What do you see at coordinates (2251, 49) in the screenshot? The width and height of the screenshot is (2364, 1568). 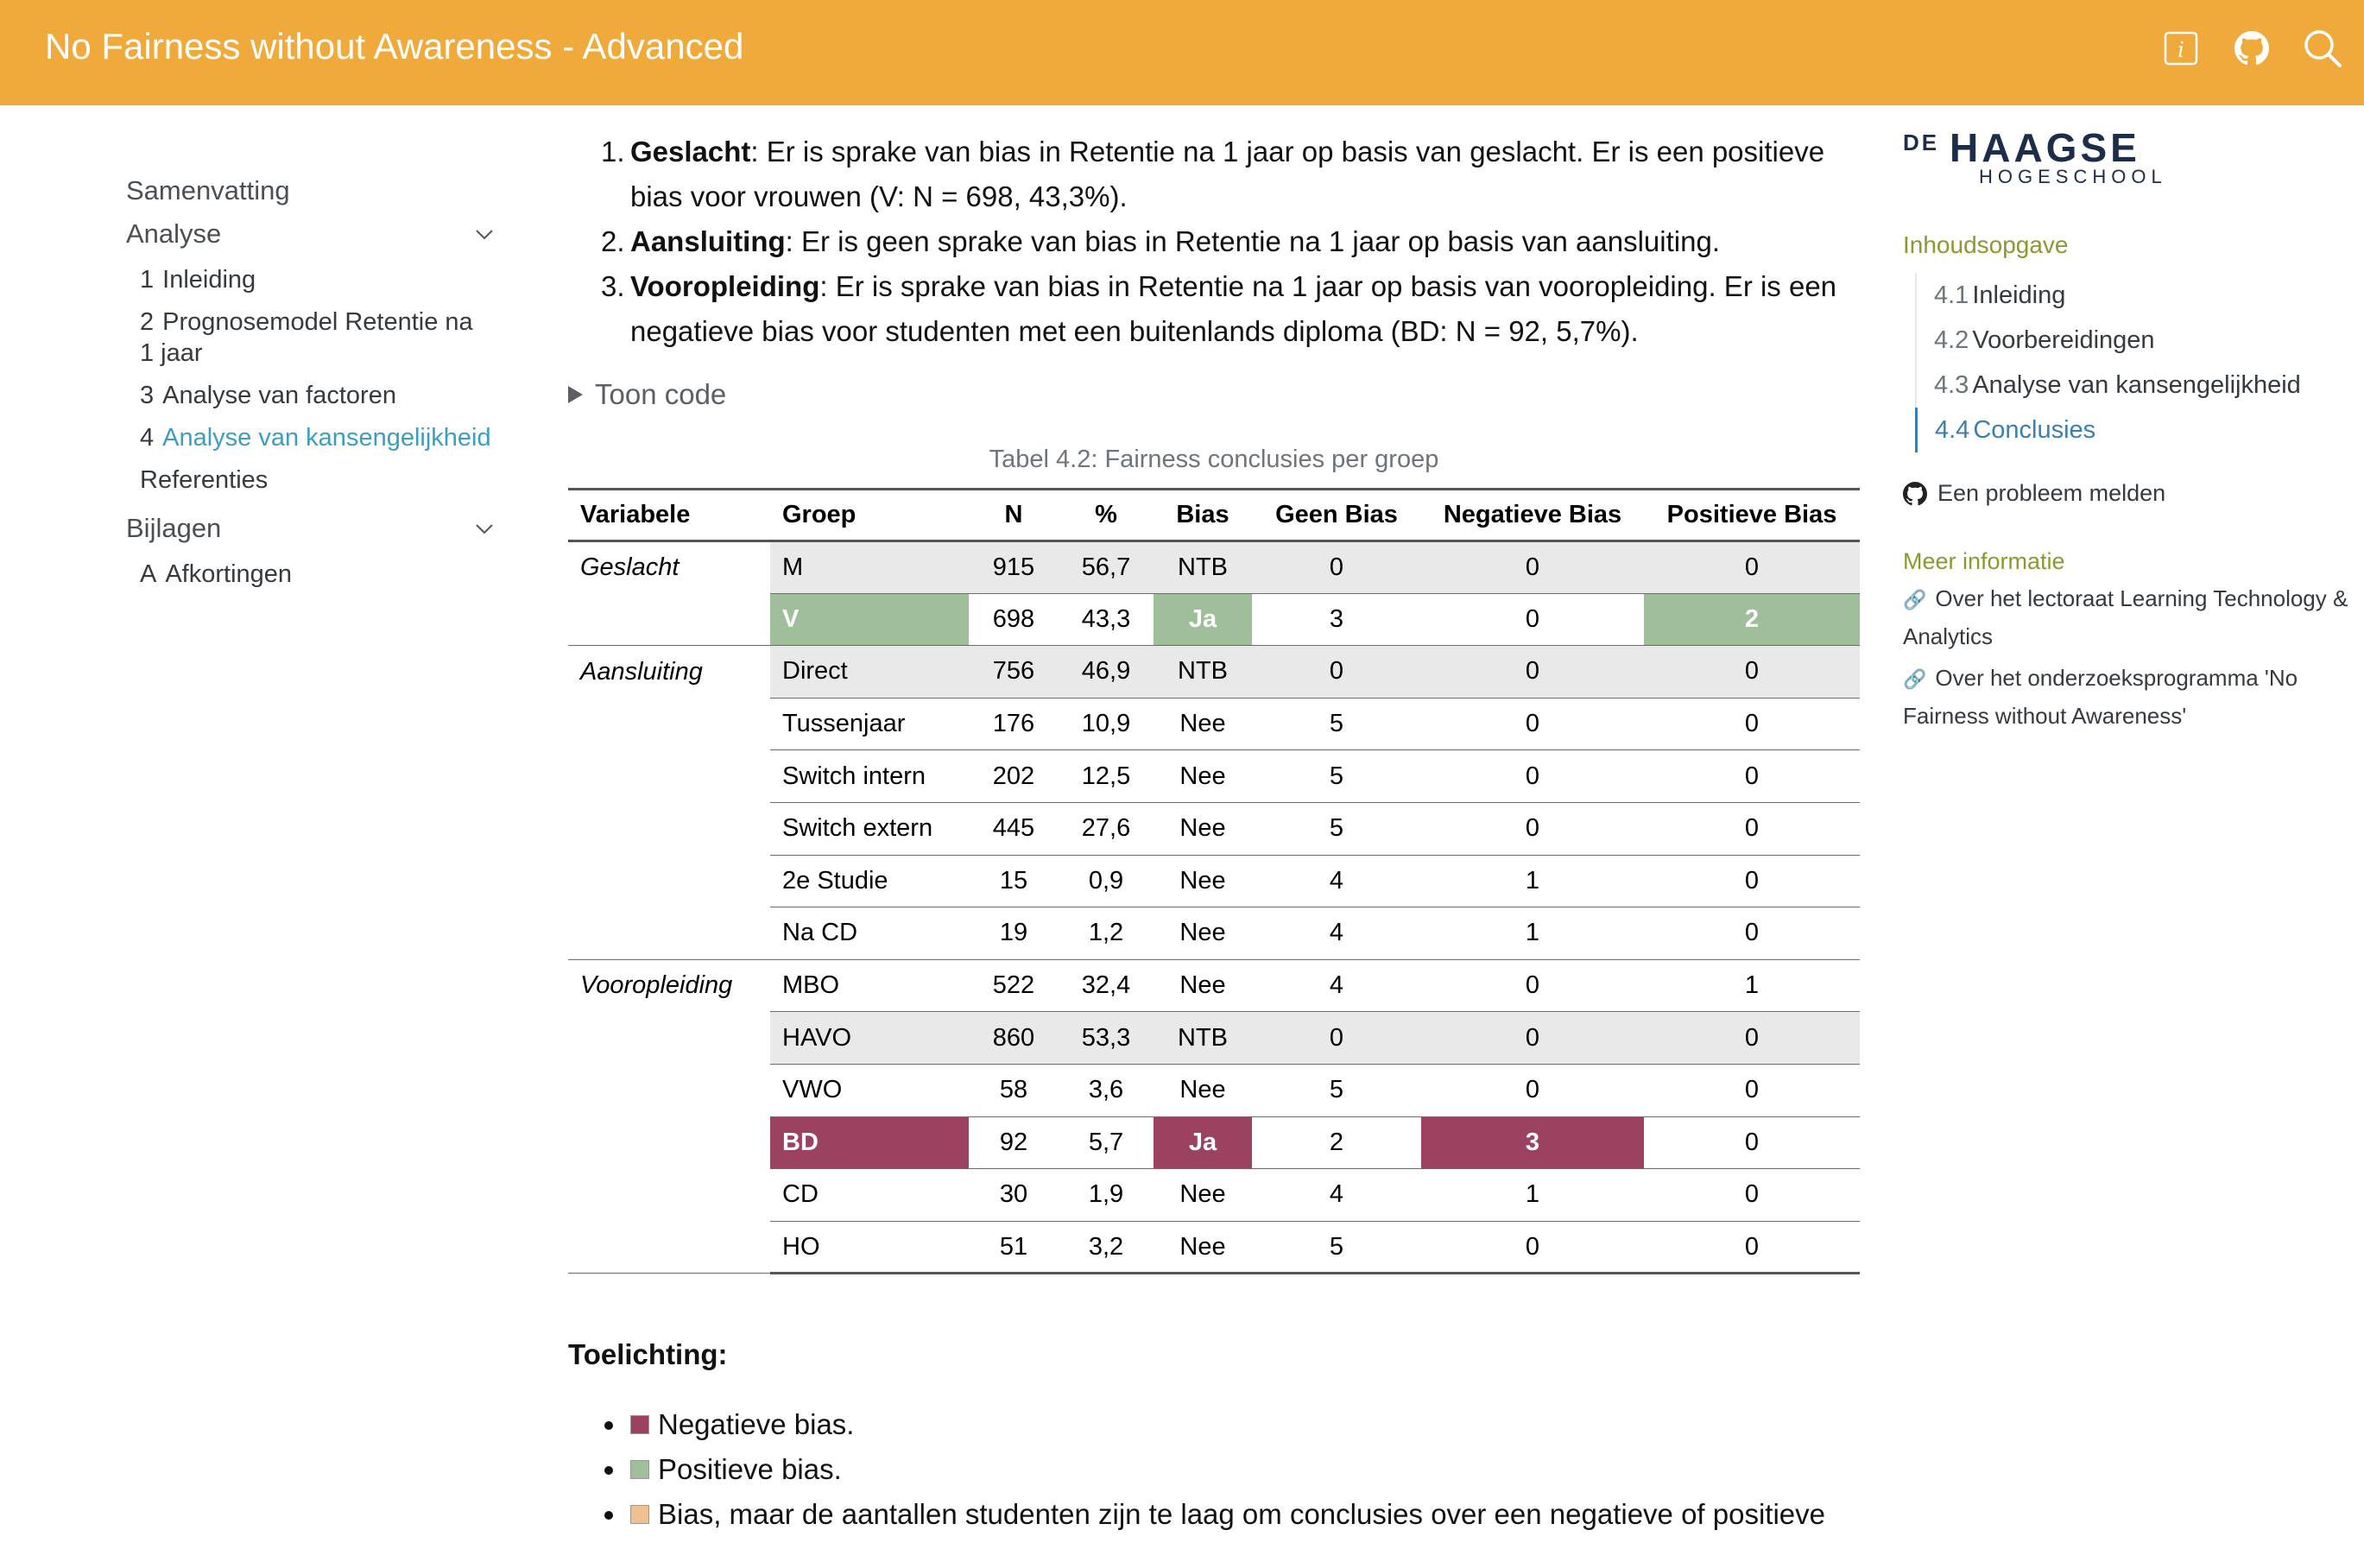 I see `github-icon` at bounding box center [2251, 49].